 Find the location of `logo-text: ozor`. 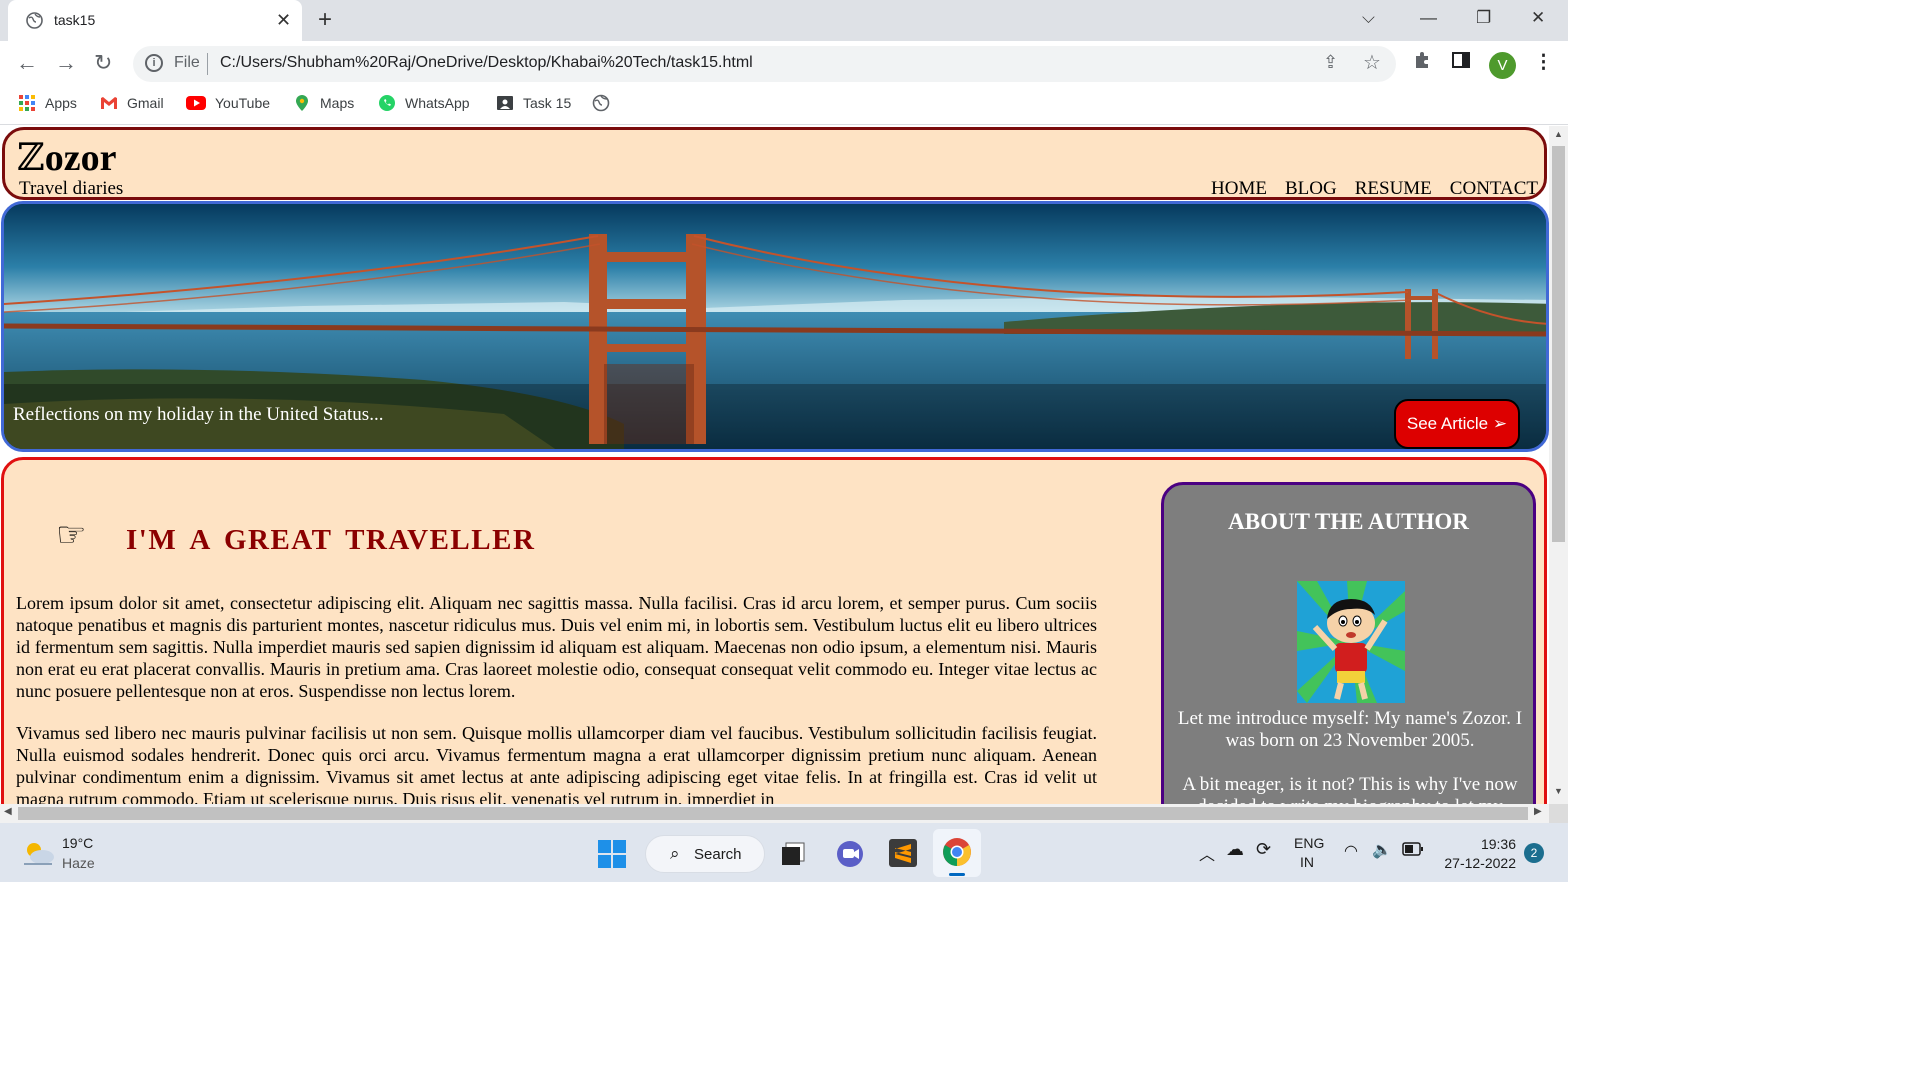

logo-text: ozor is located at coordinates (80, 158).